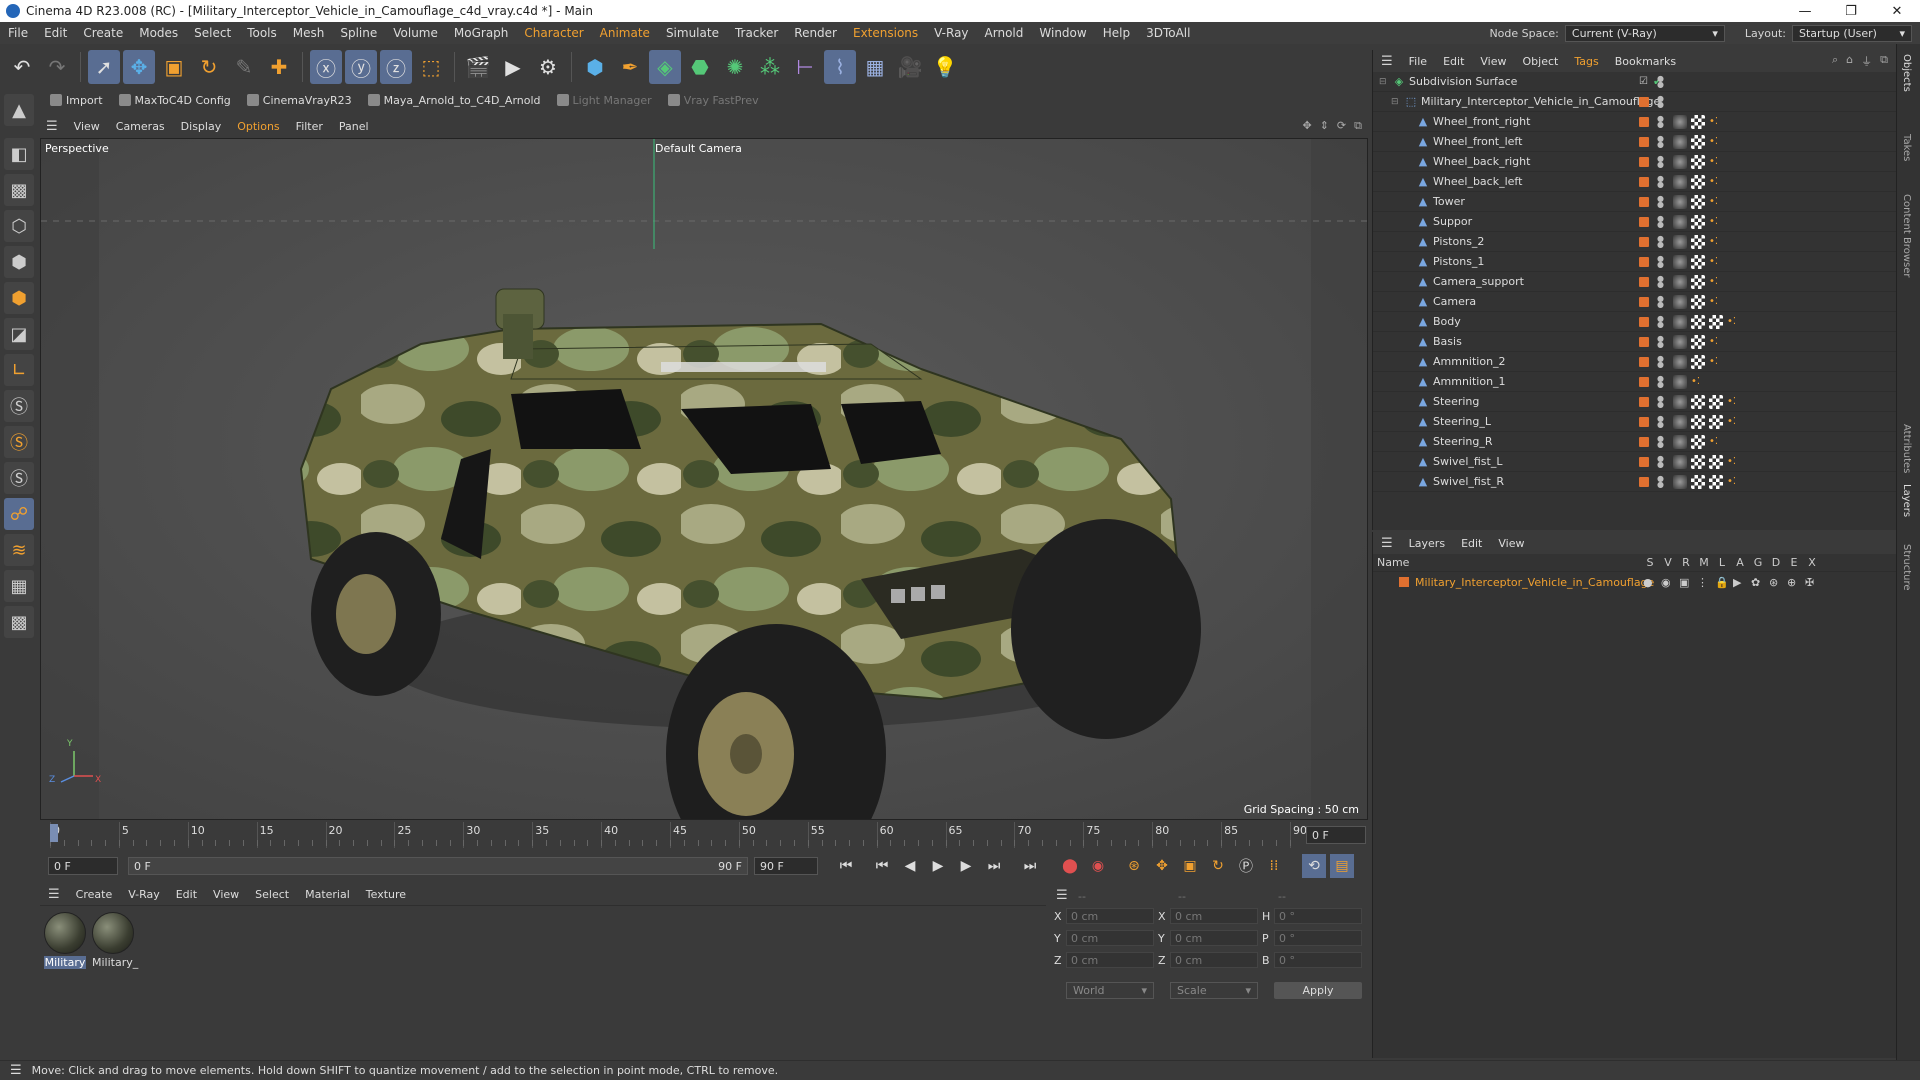 The width and height of the screenshot is (1920, 1080). What do you see at coordinates (1643, 81) in the screenshot?
I see `edit-toggle-icon: ☑` at bounding box center [1643, 81].